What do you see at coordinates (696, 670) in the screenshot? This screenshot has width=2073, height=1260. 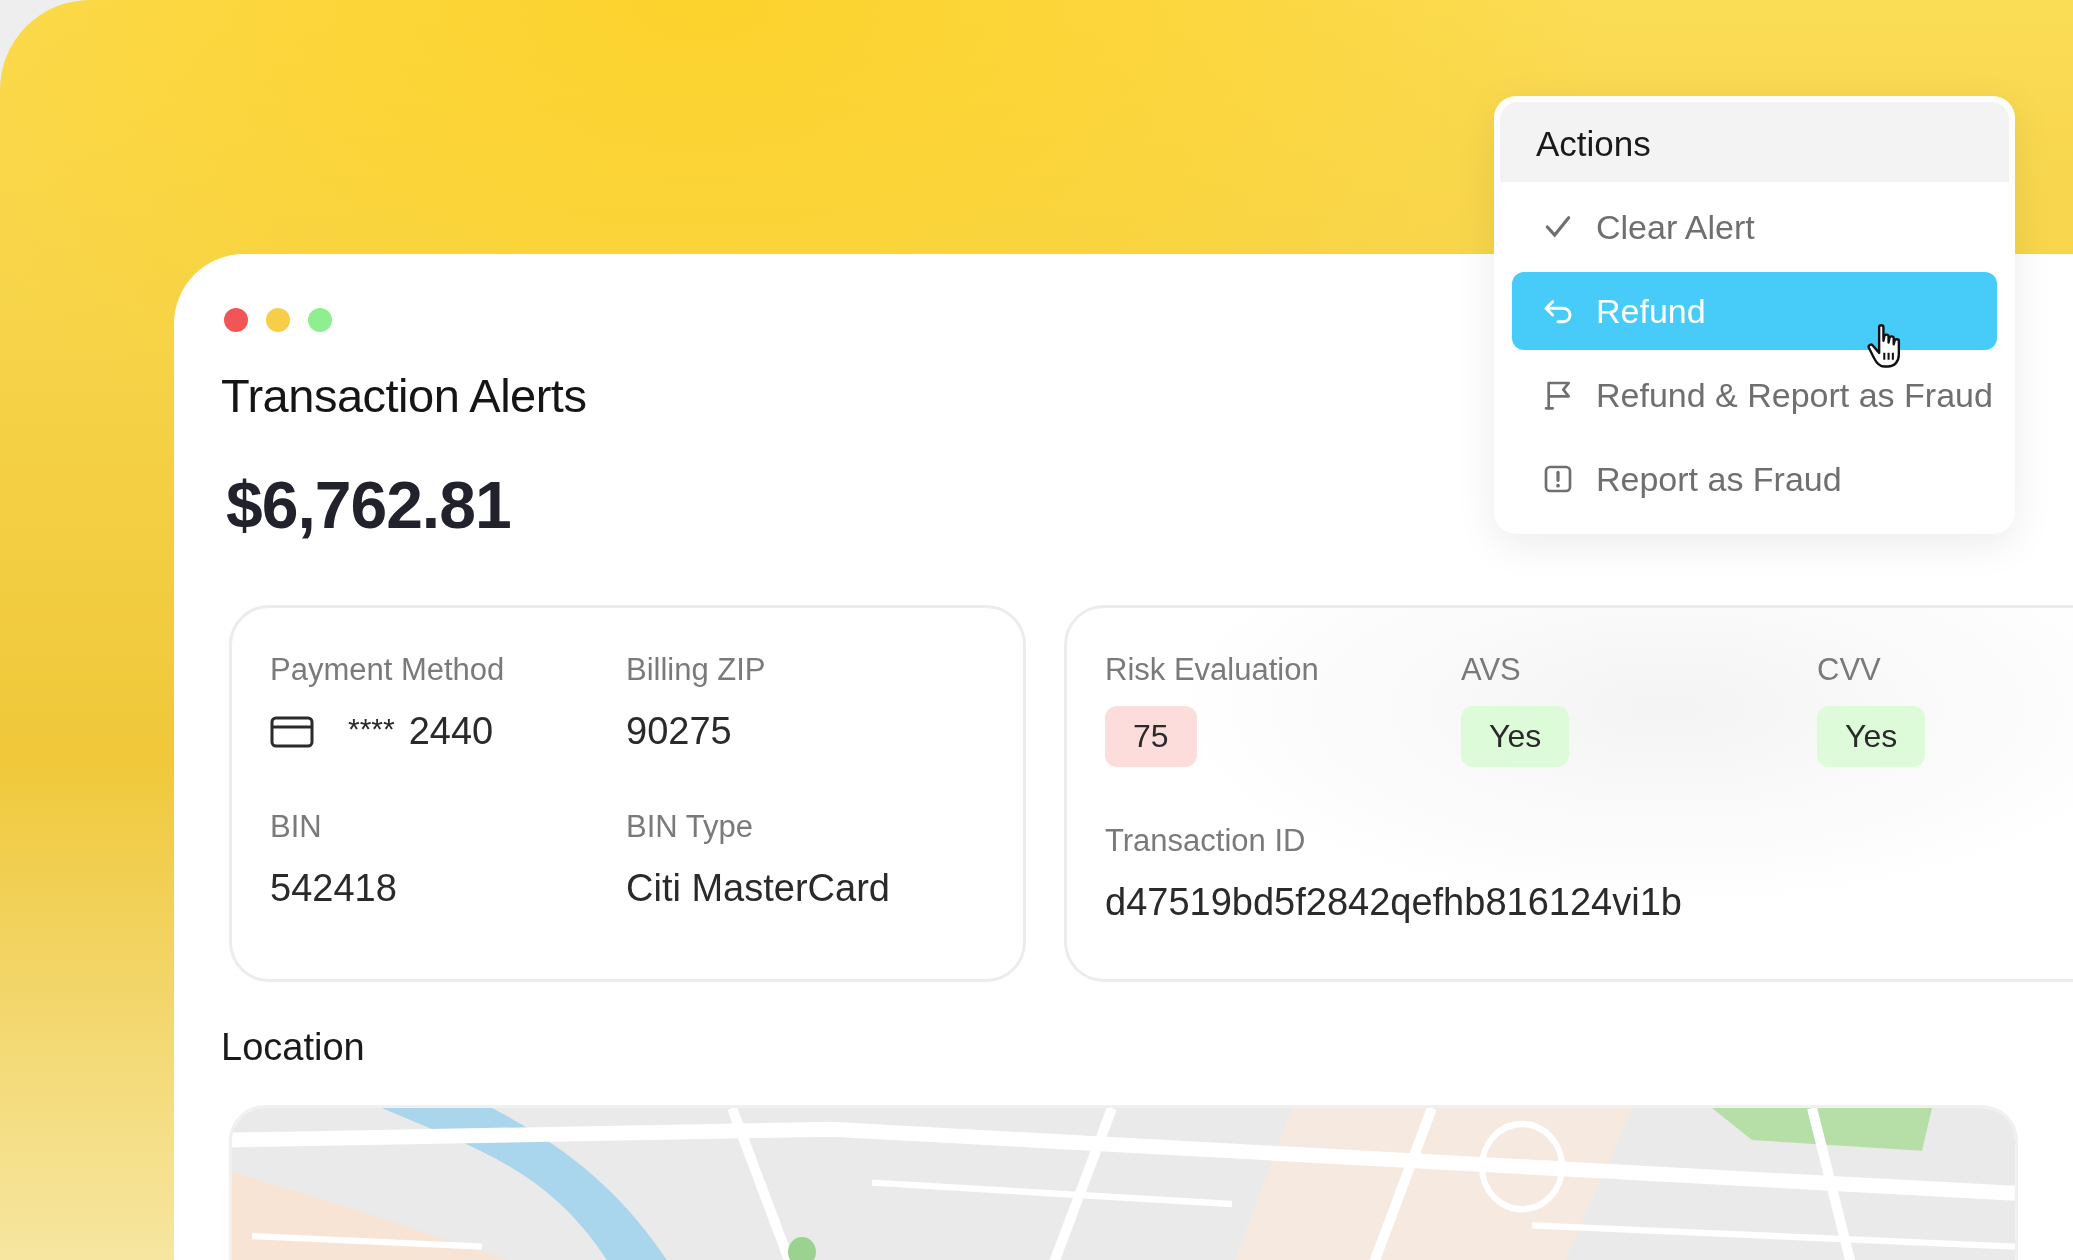 I see `field-label: Billing ZIP` at bounding box center [696, 670].